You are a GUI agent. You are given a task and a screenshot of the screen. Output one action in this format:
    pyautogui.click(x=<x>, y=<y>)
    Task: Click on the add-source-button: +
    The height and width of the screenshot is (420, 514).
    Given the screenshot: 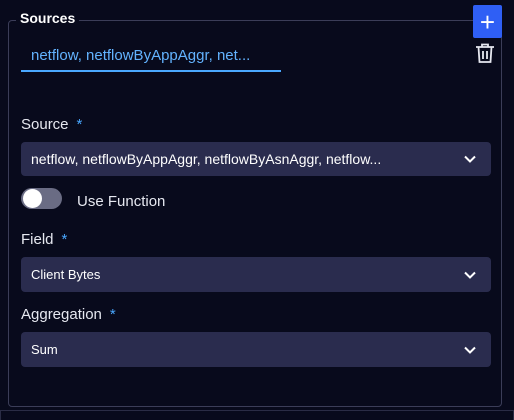 What is the action you would take?
    pyautogui.click(x=487, y=21)
    